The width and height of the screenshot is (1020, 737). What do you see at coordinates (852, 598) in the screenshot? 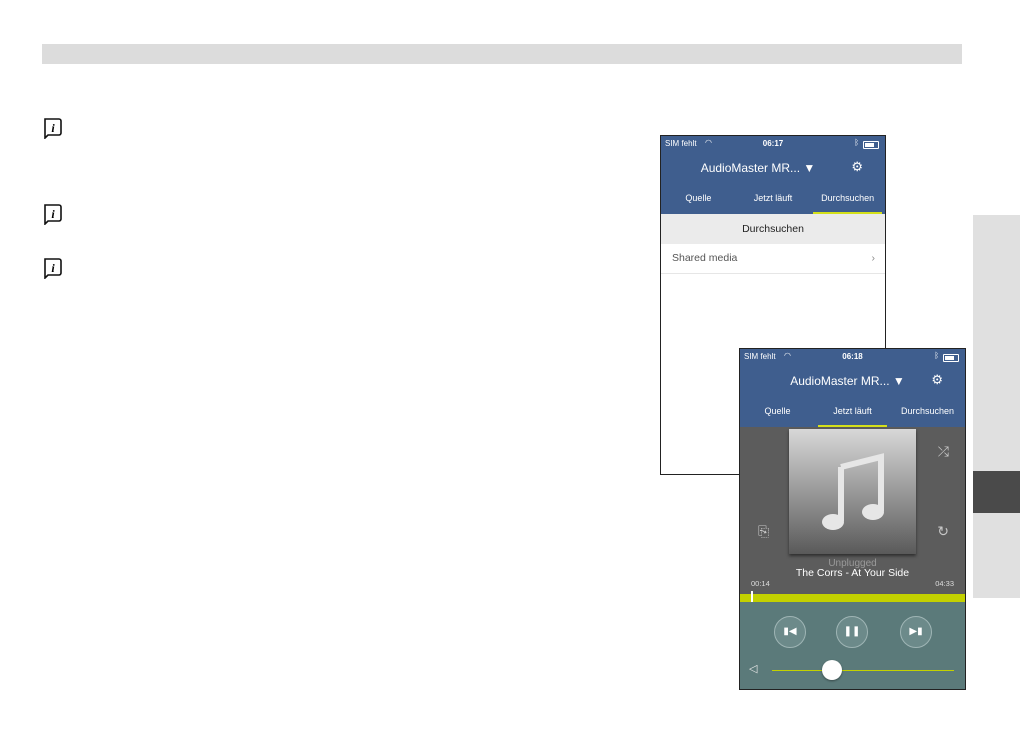
I see `progress-bar` at bounding box center [852, 598].